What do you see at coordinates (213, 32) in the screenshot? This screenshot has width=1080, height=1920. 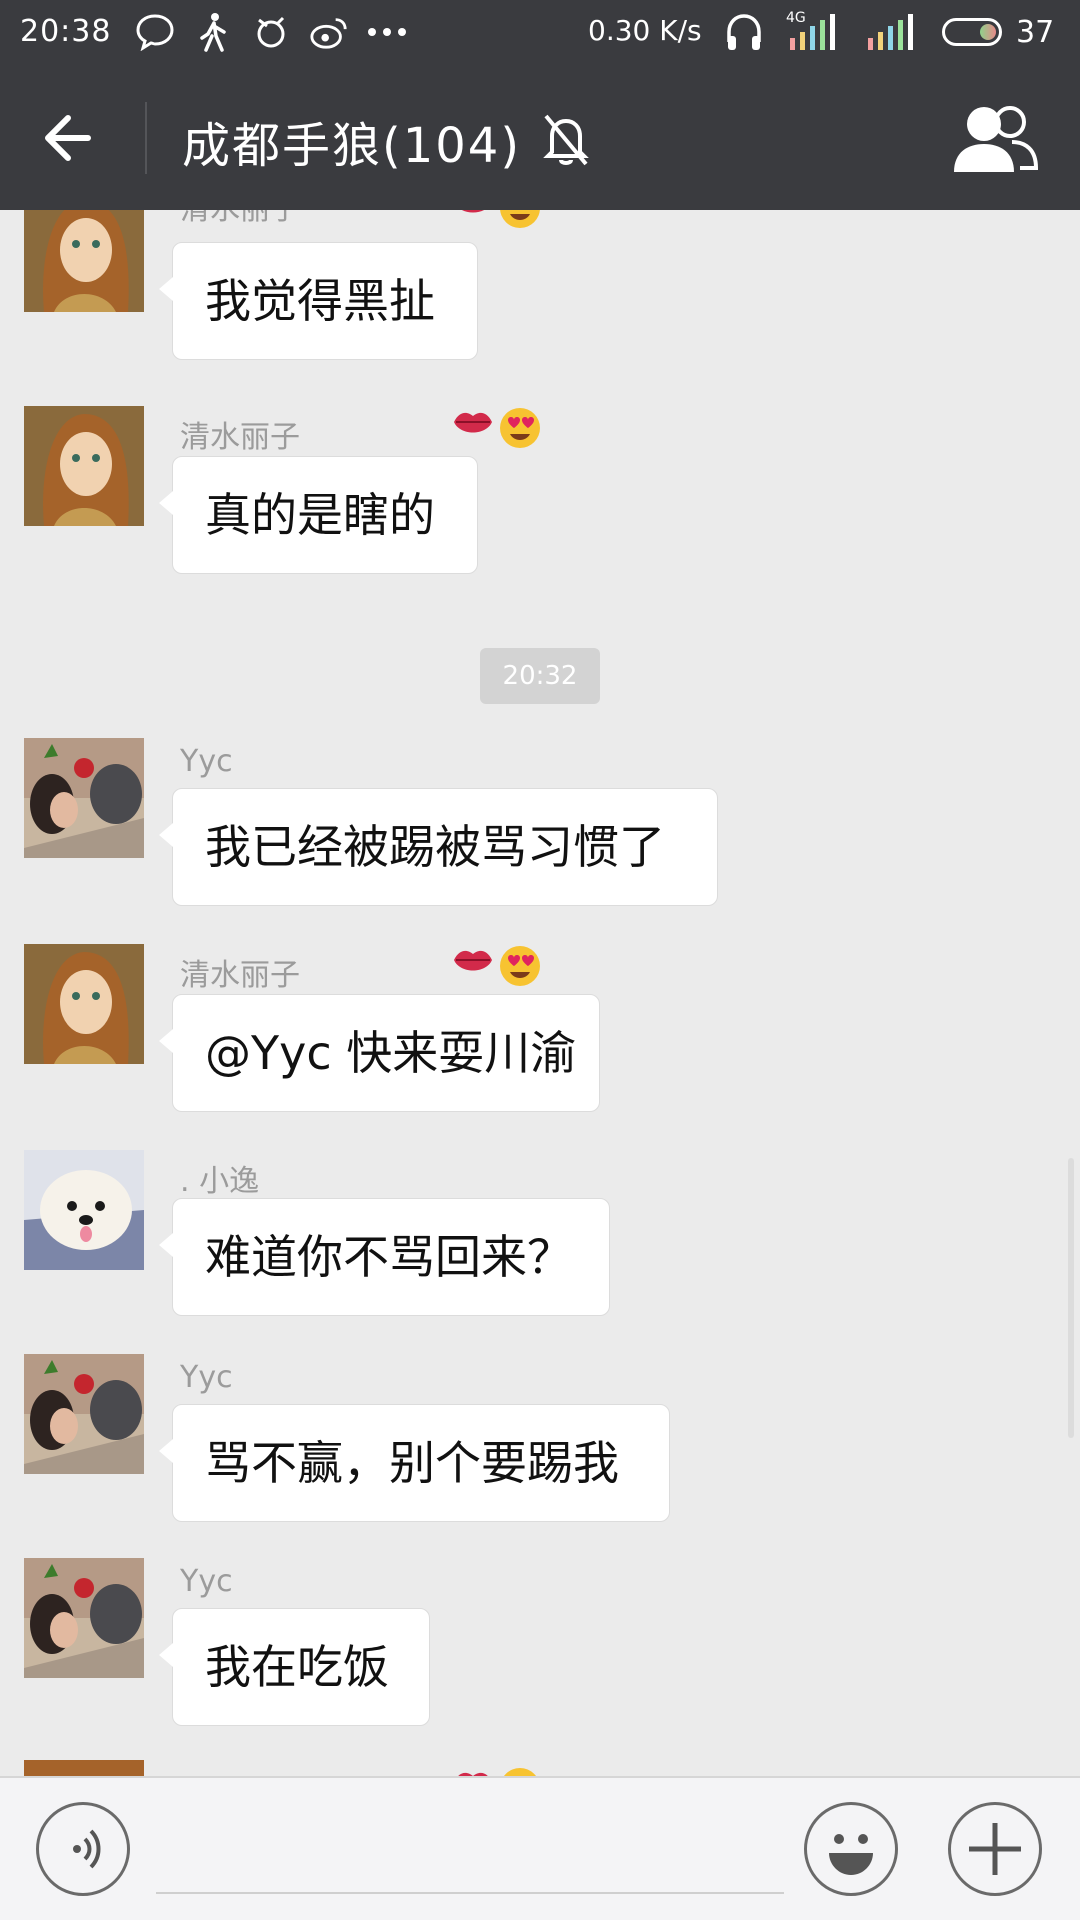 I see `walking-icon` at bounding box center [213, 32].